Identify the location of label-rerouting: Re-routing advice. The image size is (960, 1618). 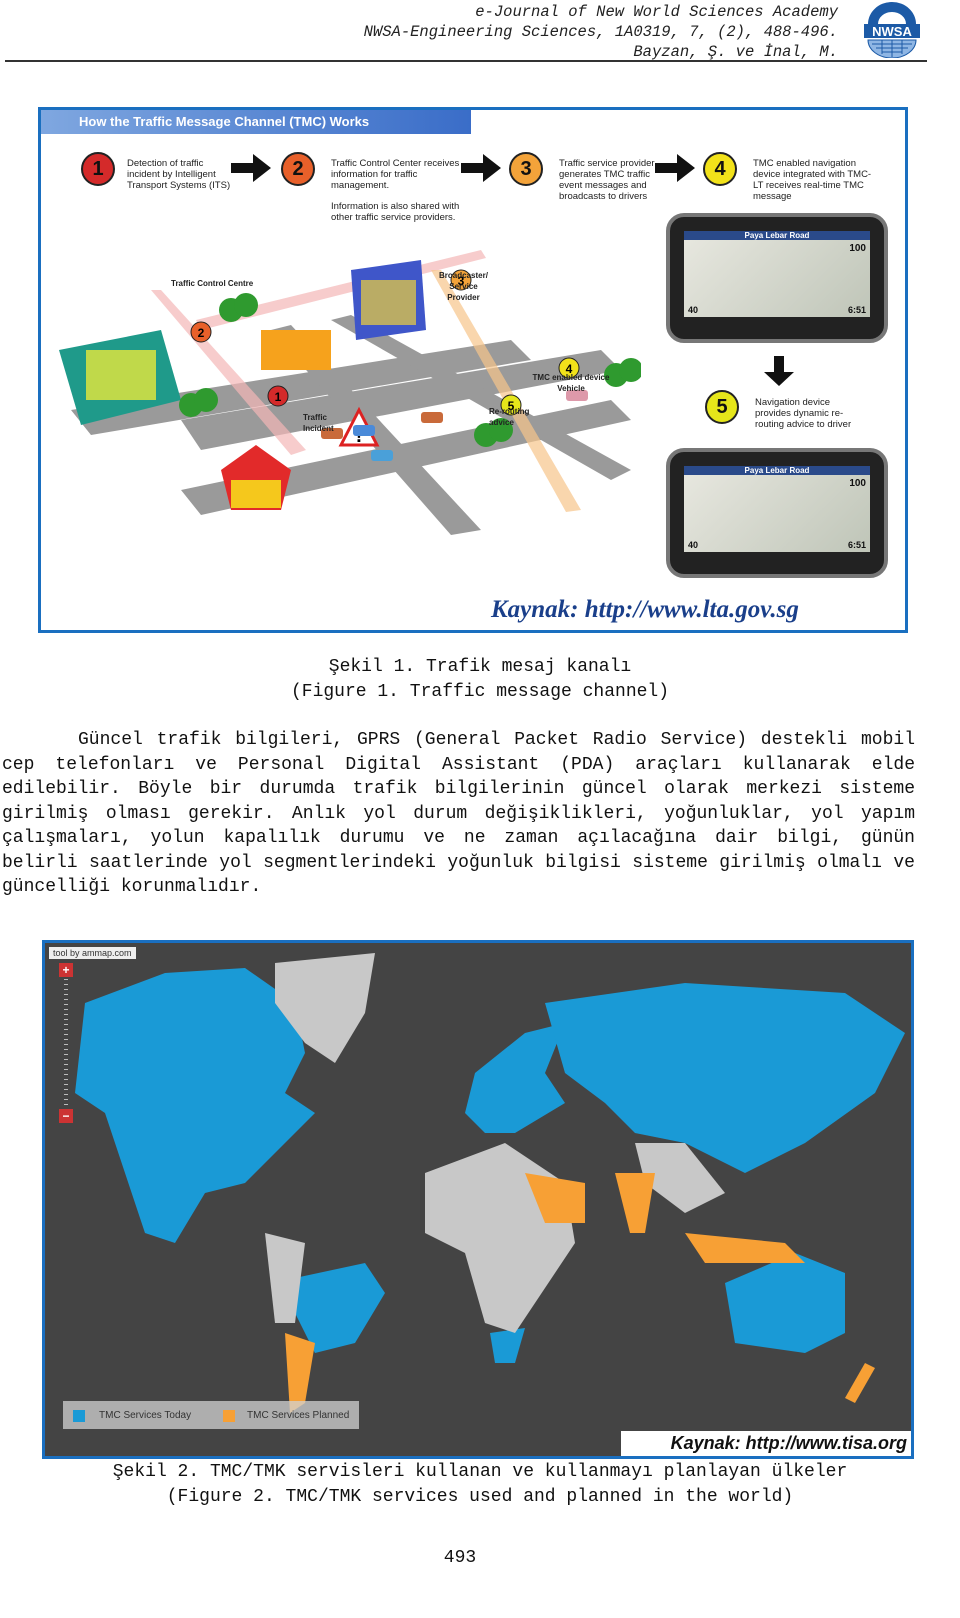
(509, 417).